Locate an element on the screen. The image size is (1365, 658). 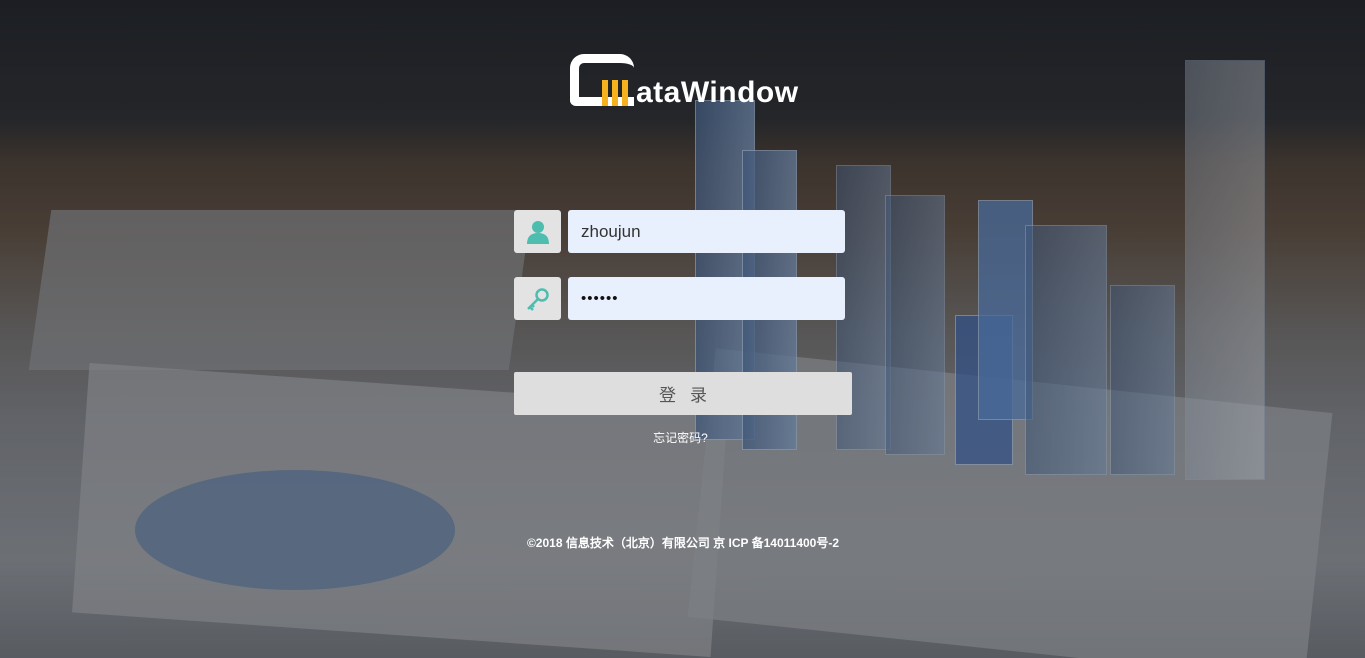
password-row is located at coordinates (679, 298).